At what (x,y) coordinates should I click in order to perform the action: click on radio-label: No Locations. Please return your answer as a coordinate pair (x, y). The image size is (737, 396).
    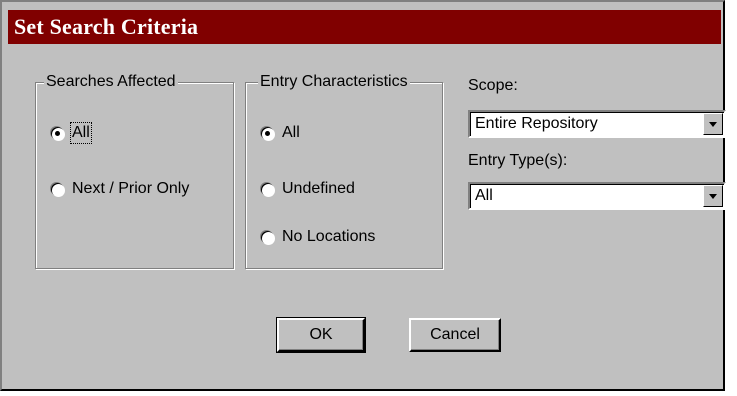
    Looking at the image, I should click on (329, 236).